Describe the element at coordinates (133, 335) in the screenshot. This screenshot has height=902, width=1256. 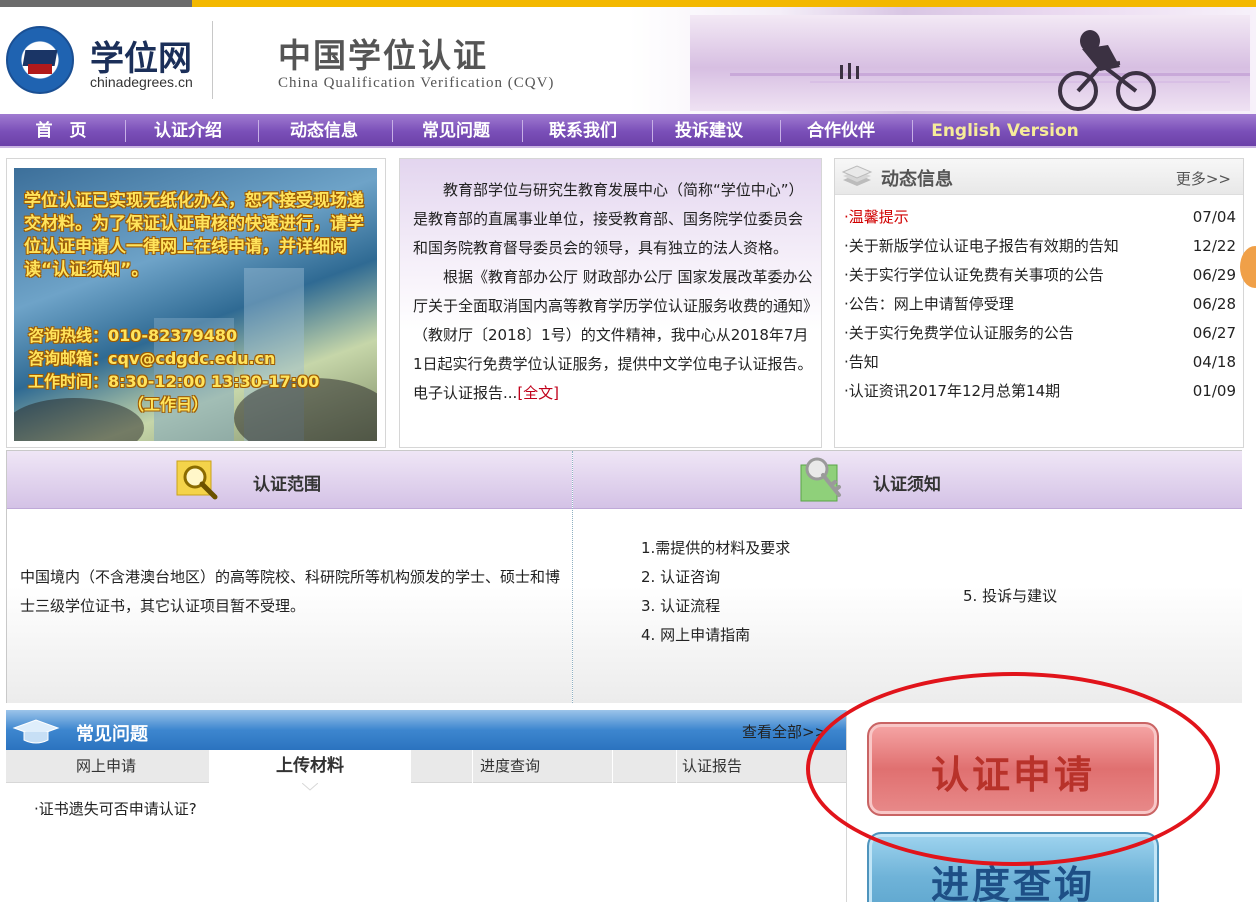
I see `banner-hotline: 咨询热线：010-82379480` at that location.